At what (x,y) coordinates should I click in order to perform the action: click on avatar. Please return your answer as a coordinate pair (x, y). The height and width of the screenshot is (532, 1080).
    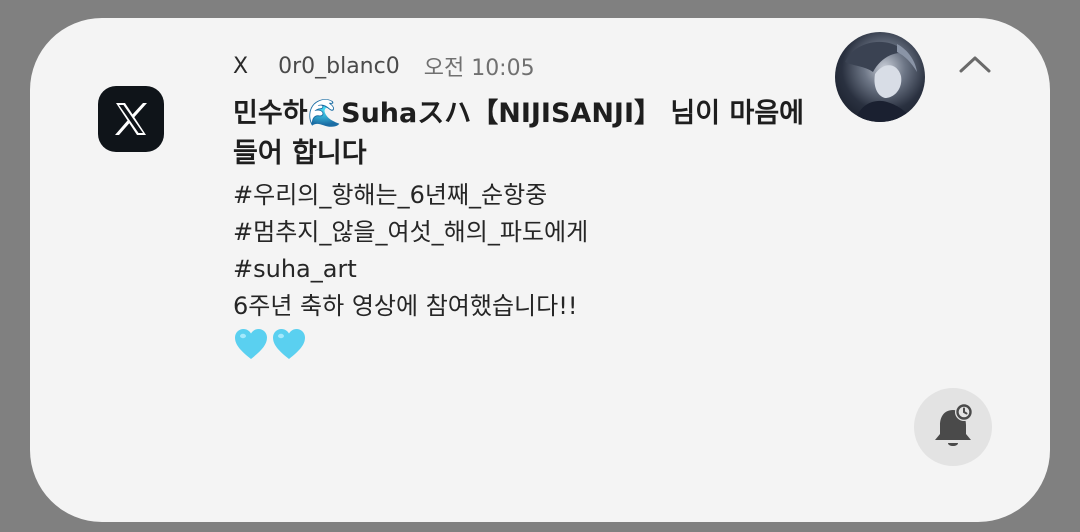
    Looking at the image, I should click on (880, 77).